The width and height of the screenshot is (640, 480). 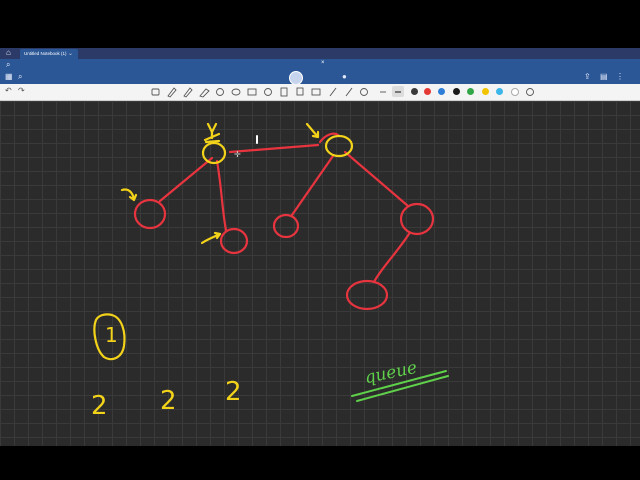 What do you see at coordinates (214, 153) in the screenshot?
I see `root-node-highlight` at bounding box center [214, 153].